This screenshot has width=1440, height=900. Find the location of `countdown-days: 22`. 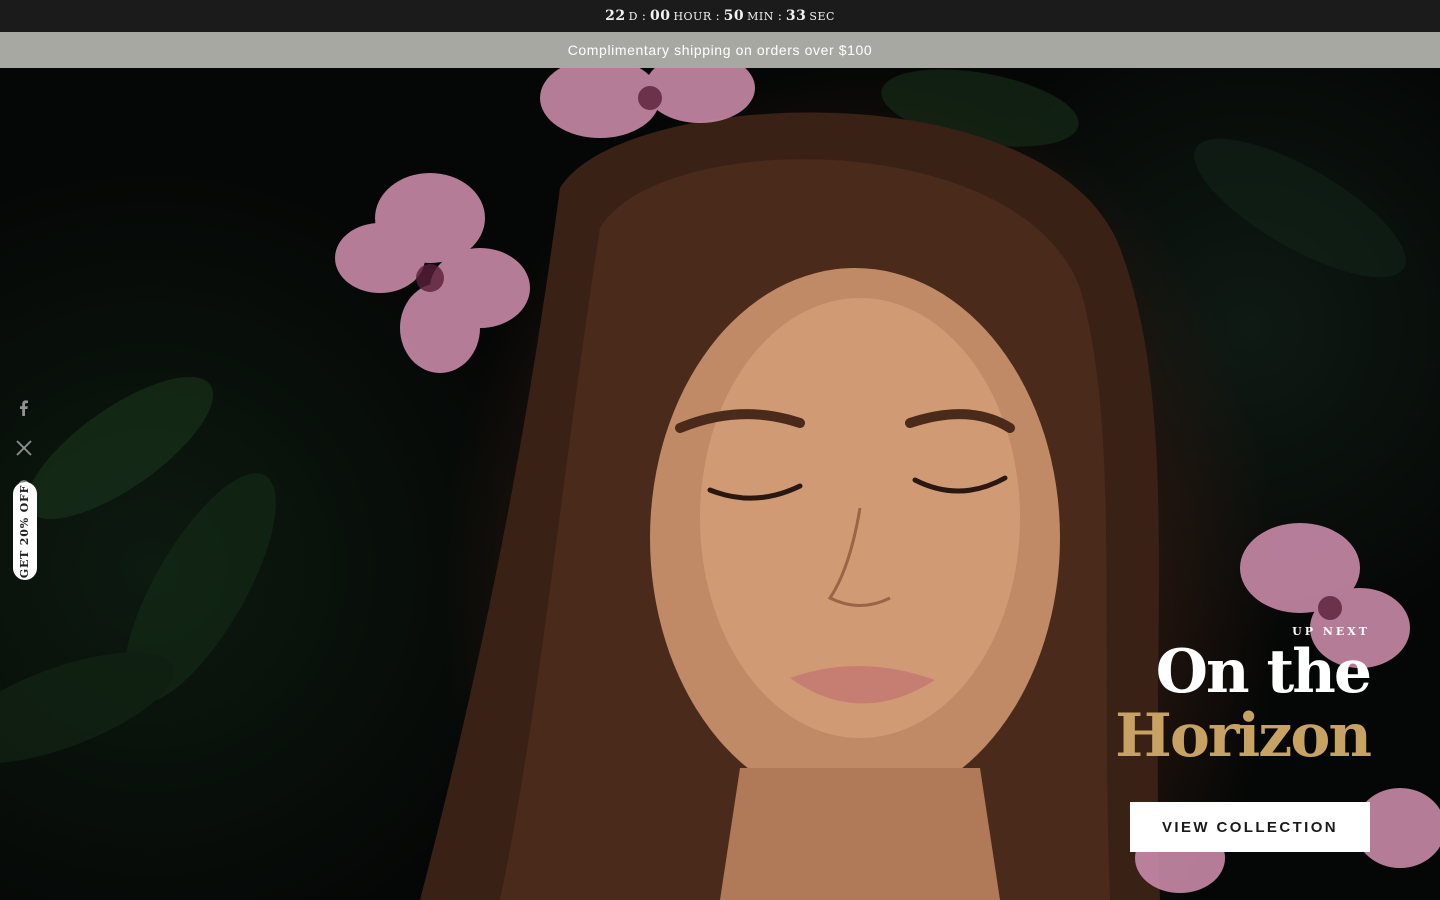

countdown-days: 22 is located at coordinates (615, 16).